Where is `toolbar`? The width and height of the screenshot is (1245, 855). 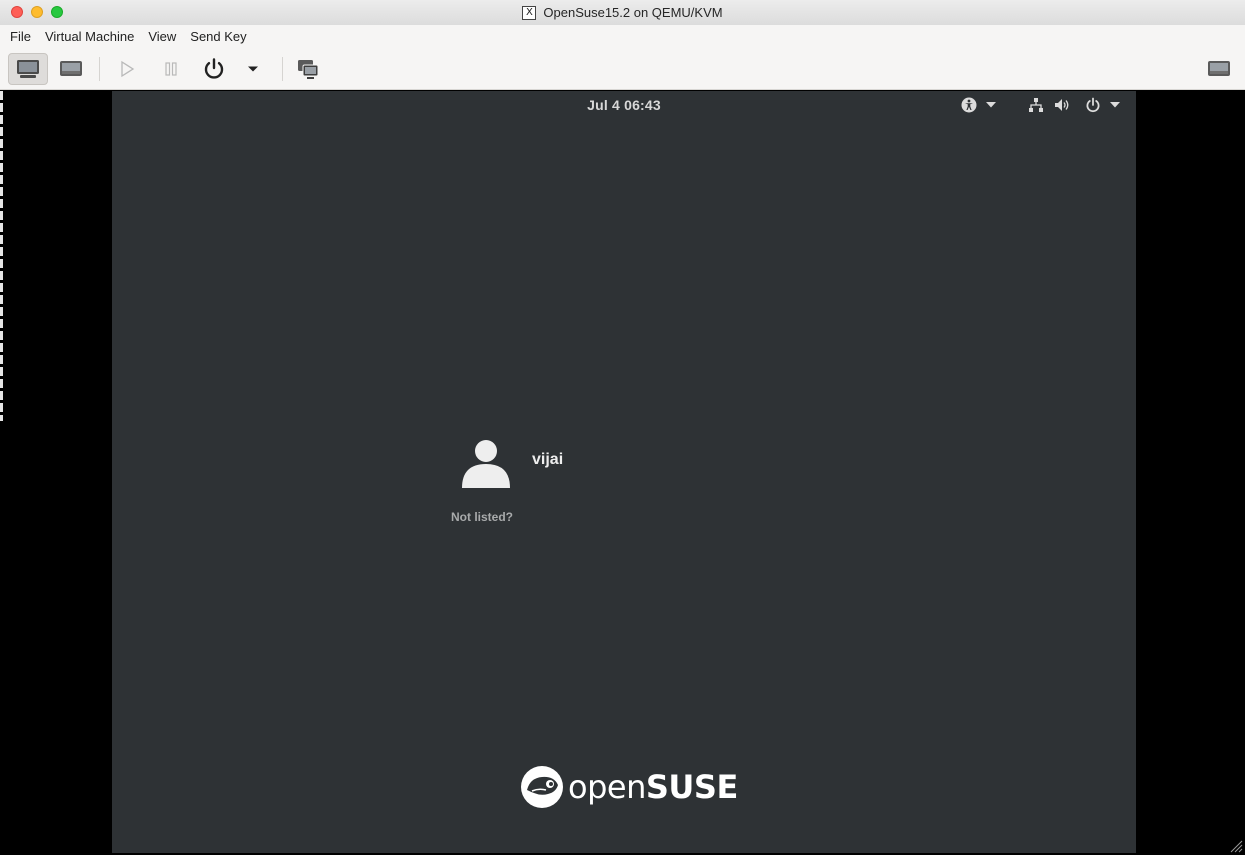
toolbar is located at coordinates (622, 69).